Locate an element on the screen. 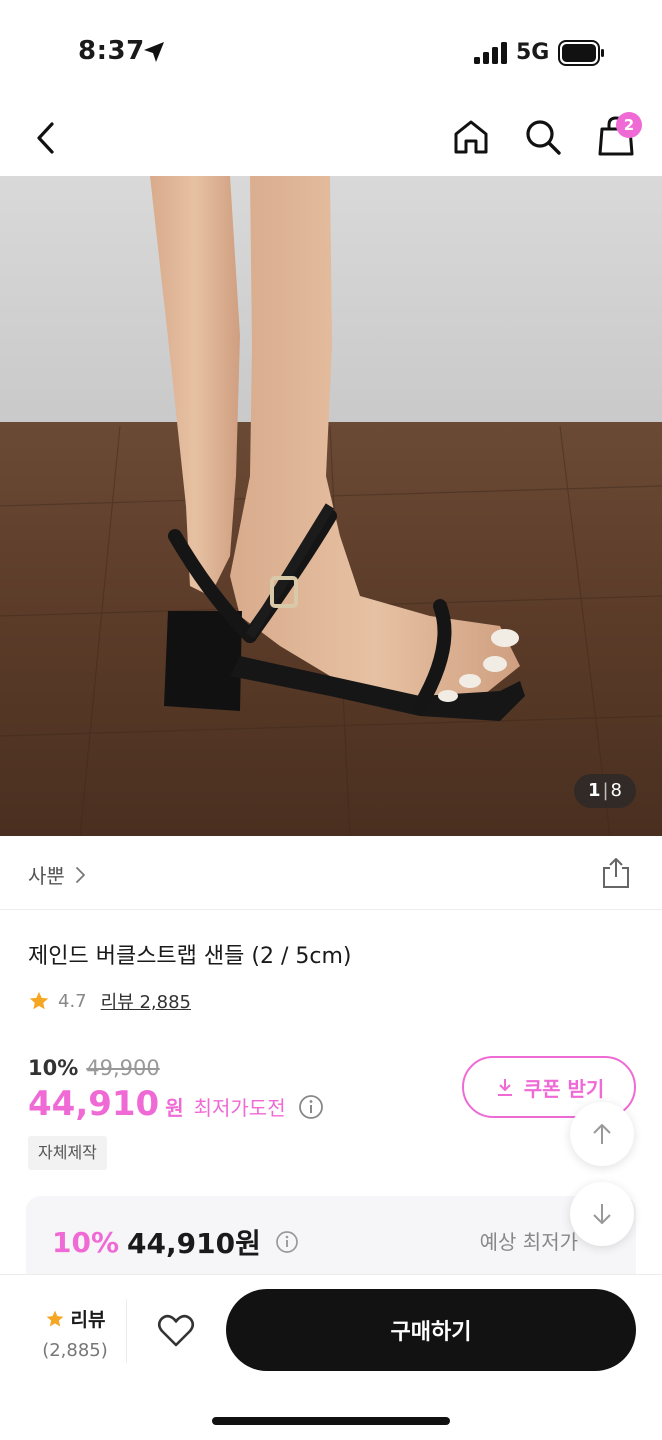 The width and height of the screenshot is (662, 1440). brand-name: 사뿐 is located at coordinates (46, 876).